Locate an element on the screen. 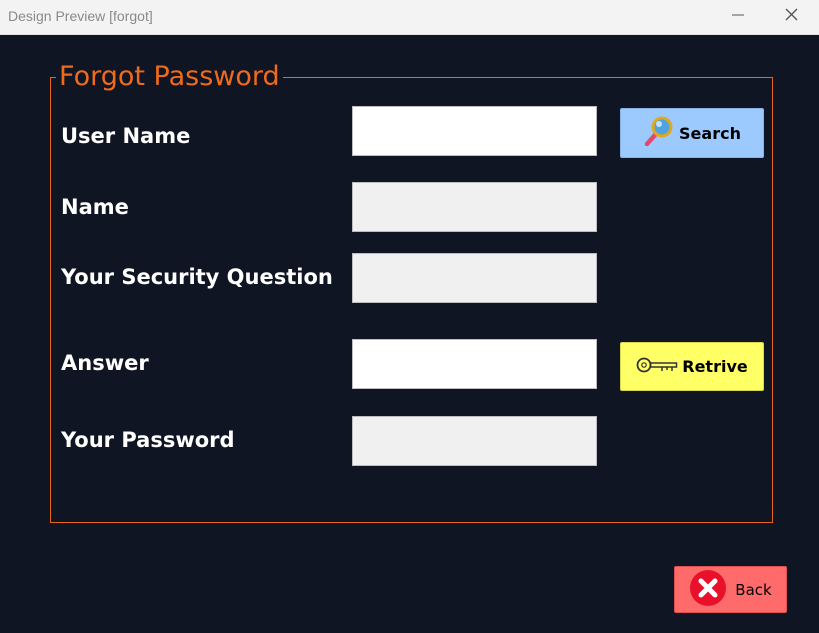 The height and width of the screenshot is (633, 819). your-password-field is located at coordinates (474, 441).